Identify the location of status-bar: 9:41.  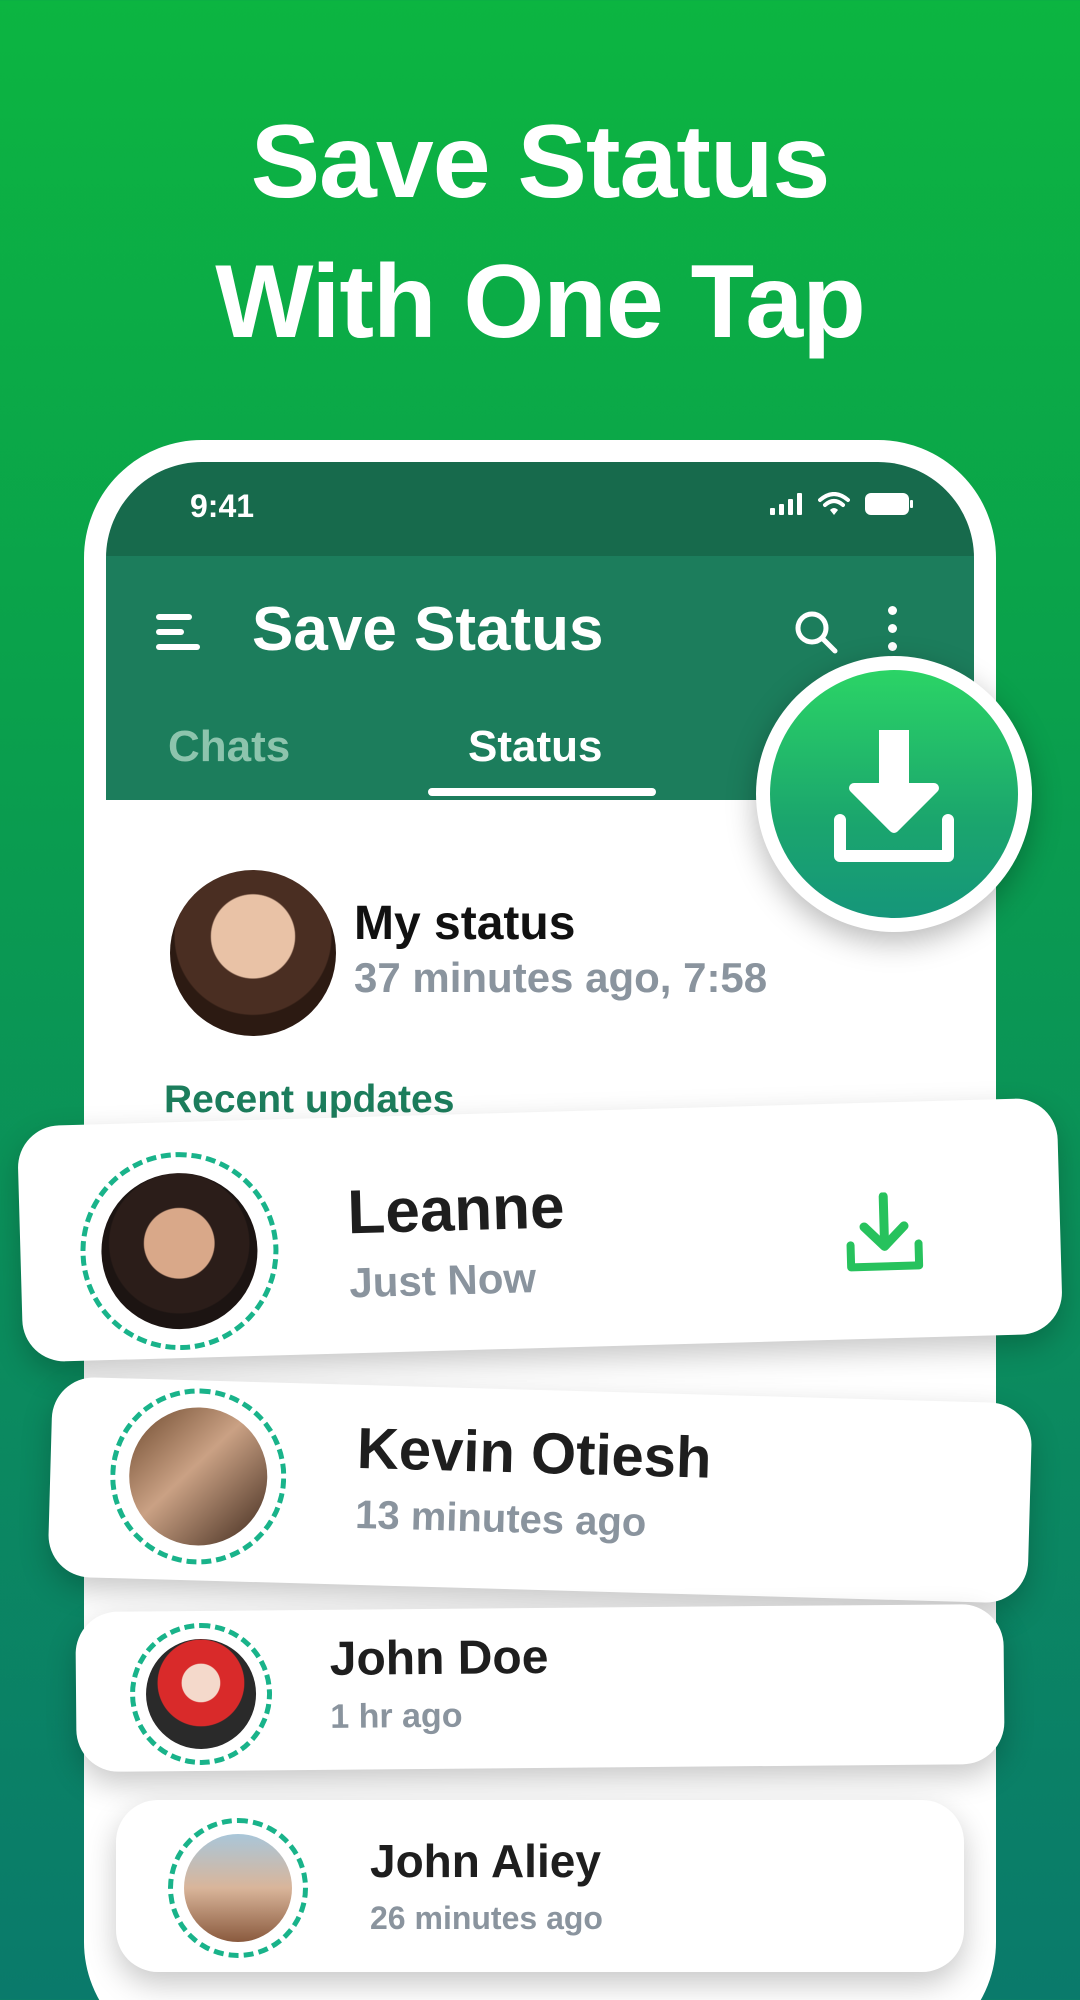
(540, 509).